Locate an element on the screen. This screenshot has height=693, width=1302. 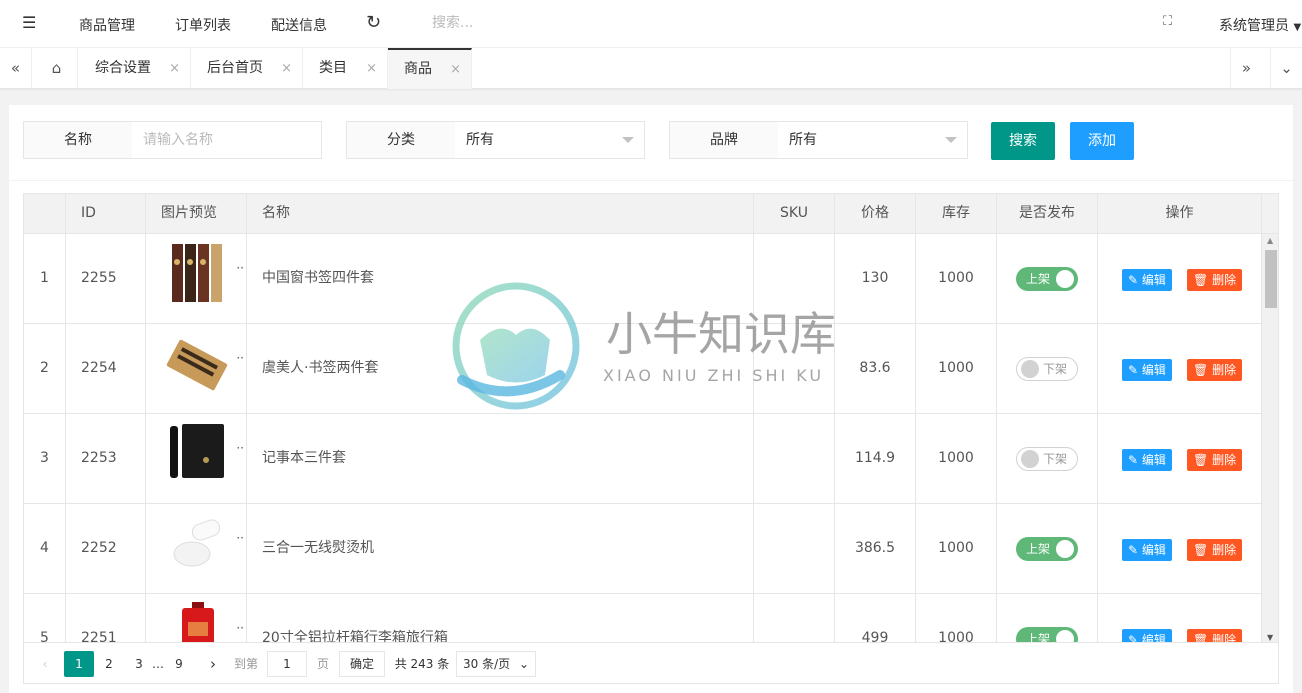
top-header: ☰ 商品管理 订单列表 配送信息 ↻ ⛶ 系统管理员 ▼ is located at coordinates (651, 24).